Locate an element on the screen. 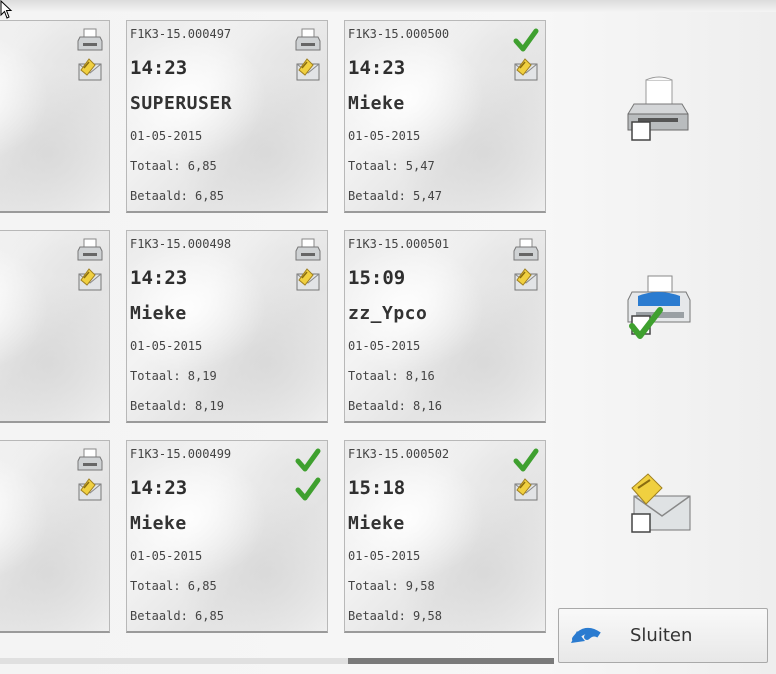 The image size is (776, 674). receipt-number: F1K3-15.000500 is located at coordinates (399, 34).